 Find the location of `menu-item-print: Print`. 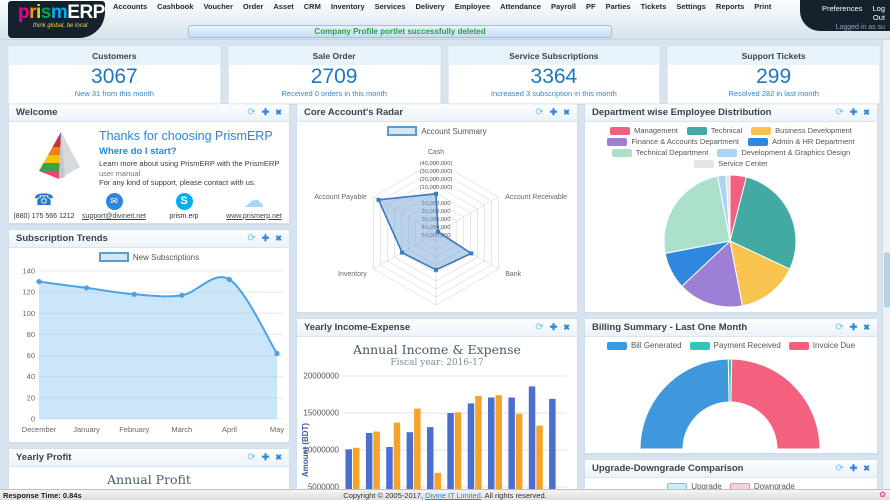

menu-item-print: Print is located at coordinates (762, 6).